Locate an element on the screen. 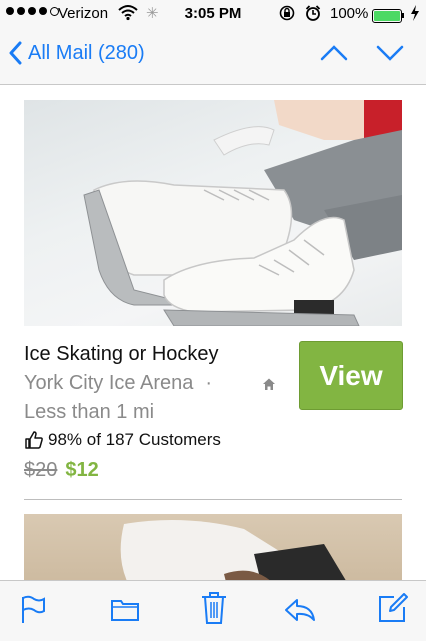  next-message-button is located at coordinates (390, 55).